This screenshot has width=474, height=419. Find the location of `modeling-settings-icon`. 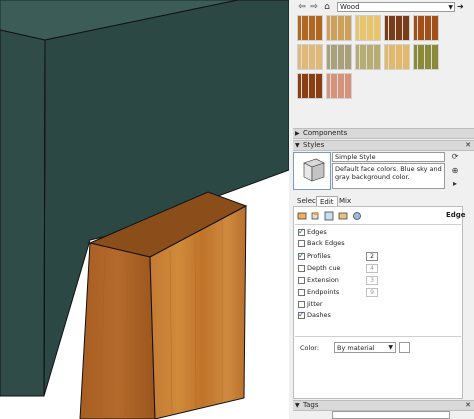

modeling-settings-icon is located at coordinates (357, 216).